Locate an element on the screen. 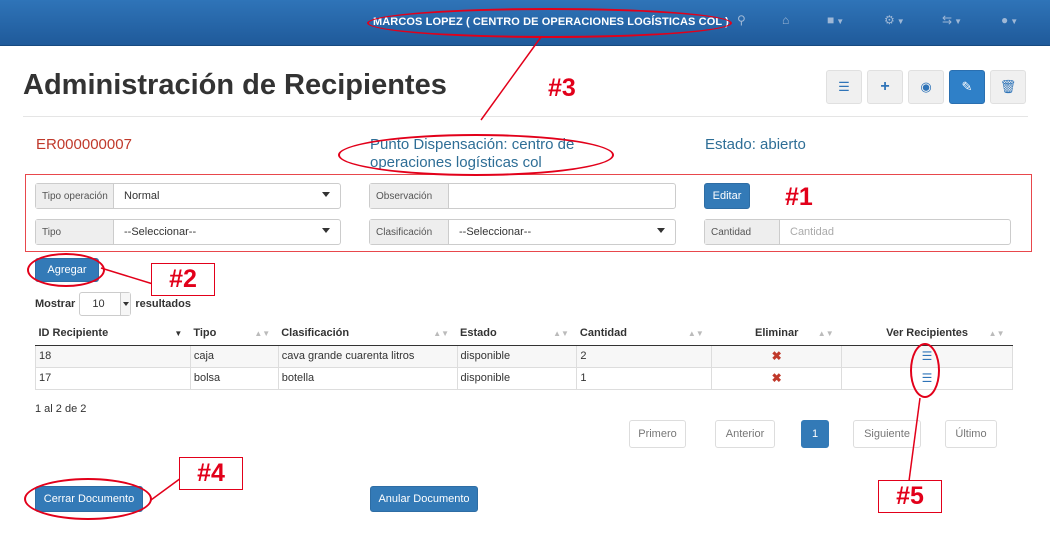 The height and width of the screenshot is (551, 1050). col-header-estado: Estado ▲▼ is located at coordinates (517, 333).